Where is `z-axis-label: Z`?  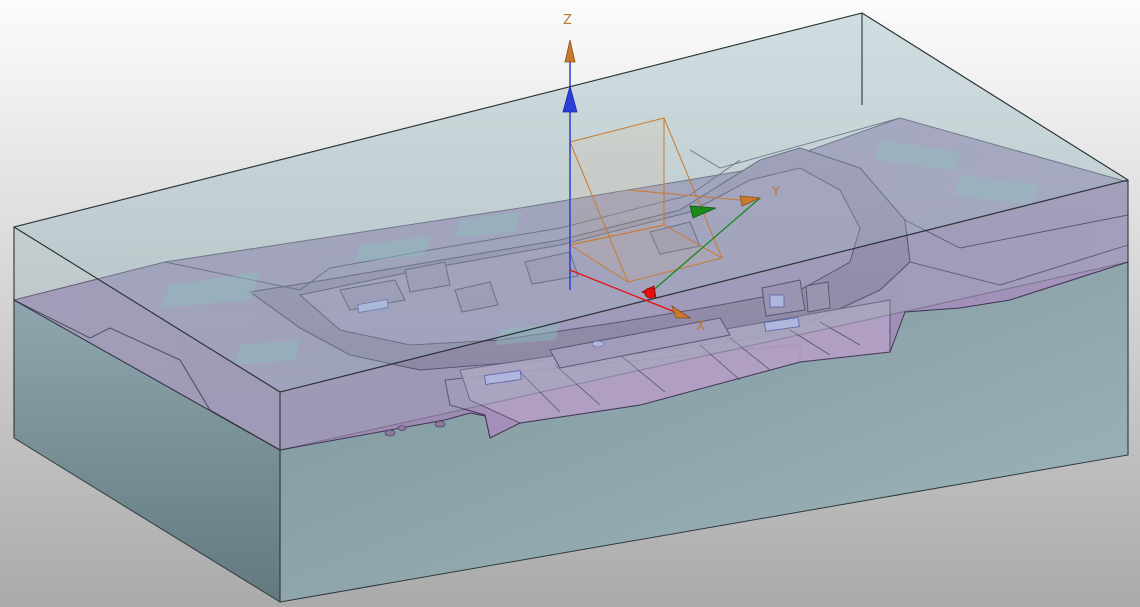 z-axis-label: Z is located at coordinates (567, 20).